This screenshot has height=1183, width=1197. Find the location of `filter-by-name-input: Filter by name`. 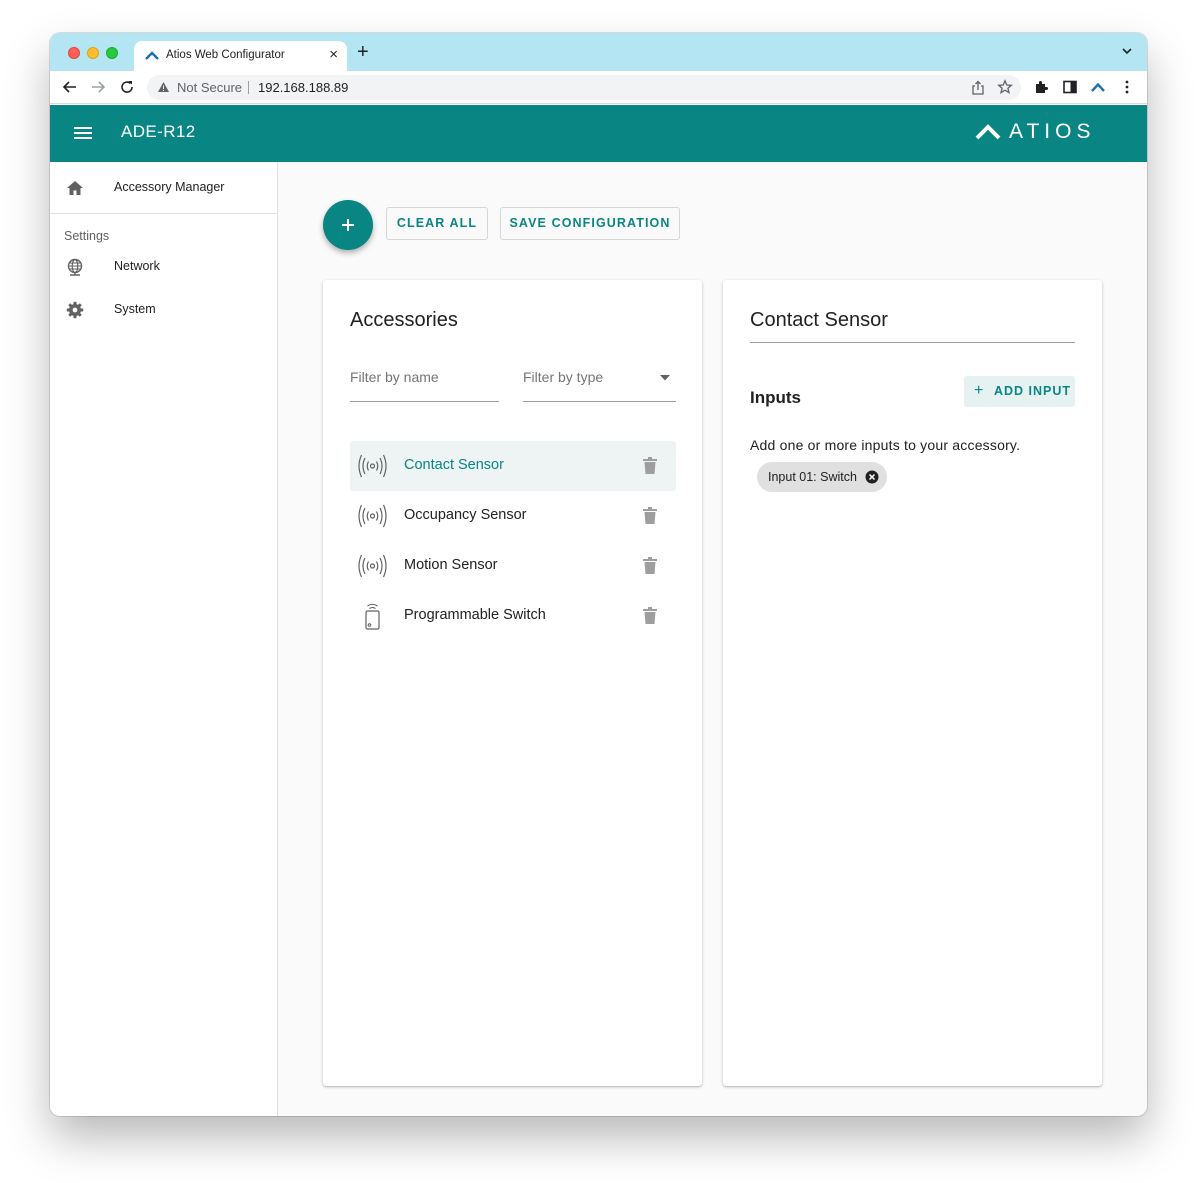

filter-by-name-input: Filter by name is located at coordinates (424, 381).